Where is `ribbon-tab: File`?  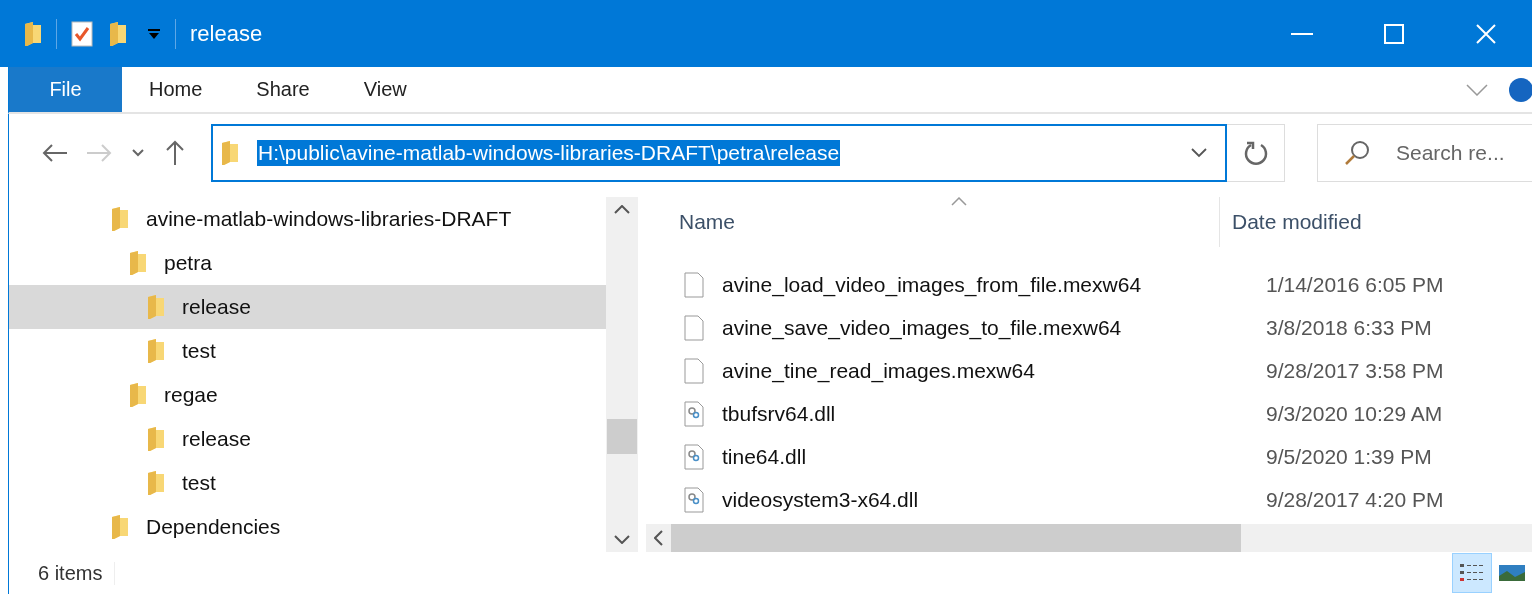 ribbon-tab: File is located at coordinates (65, 89).